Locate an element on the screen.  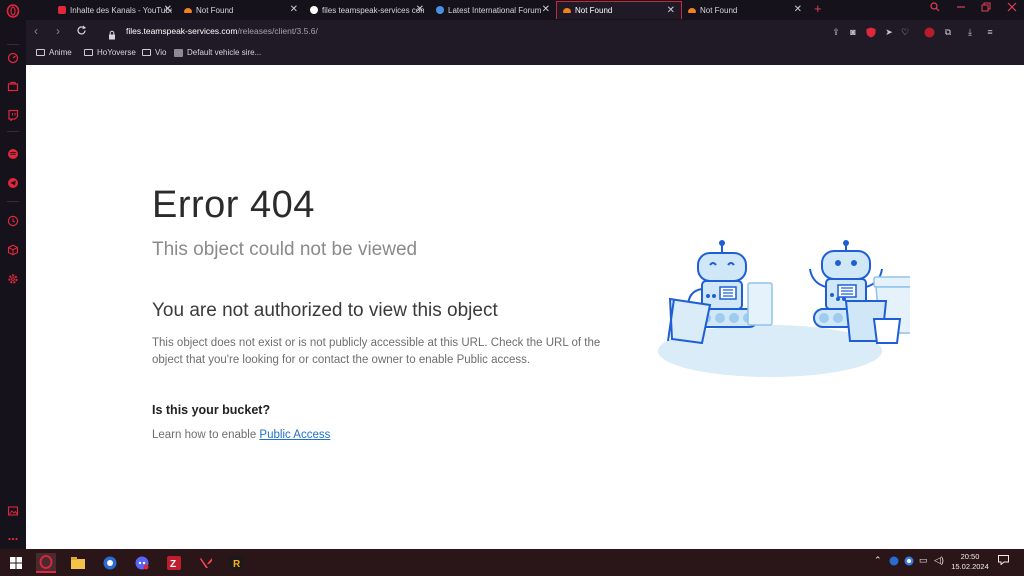
public-access-link: Public Access is located at coordinates (294, 435).